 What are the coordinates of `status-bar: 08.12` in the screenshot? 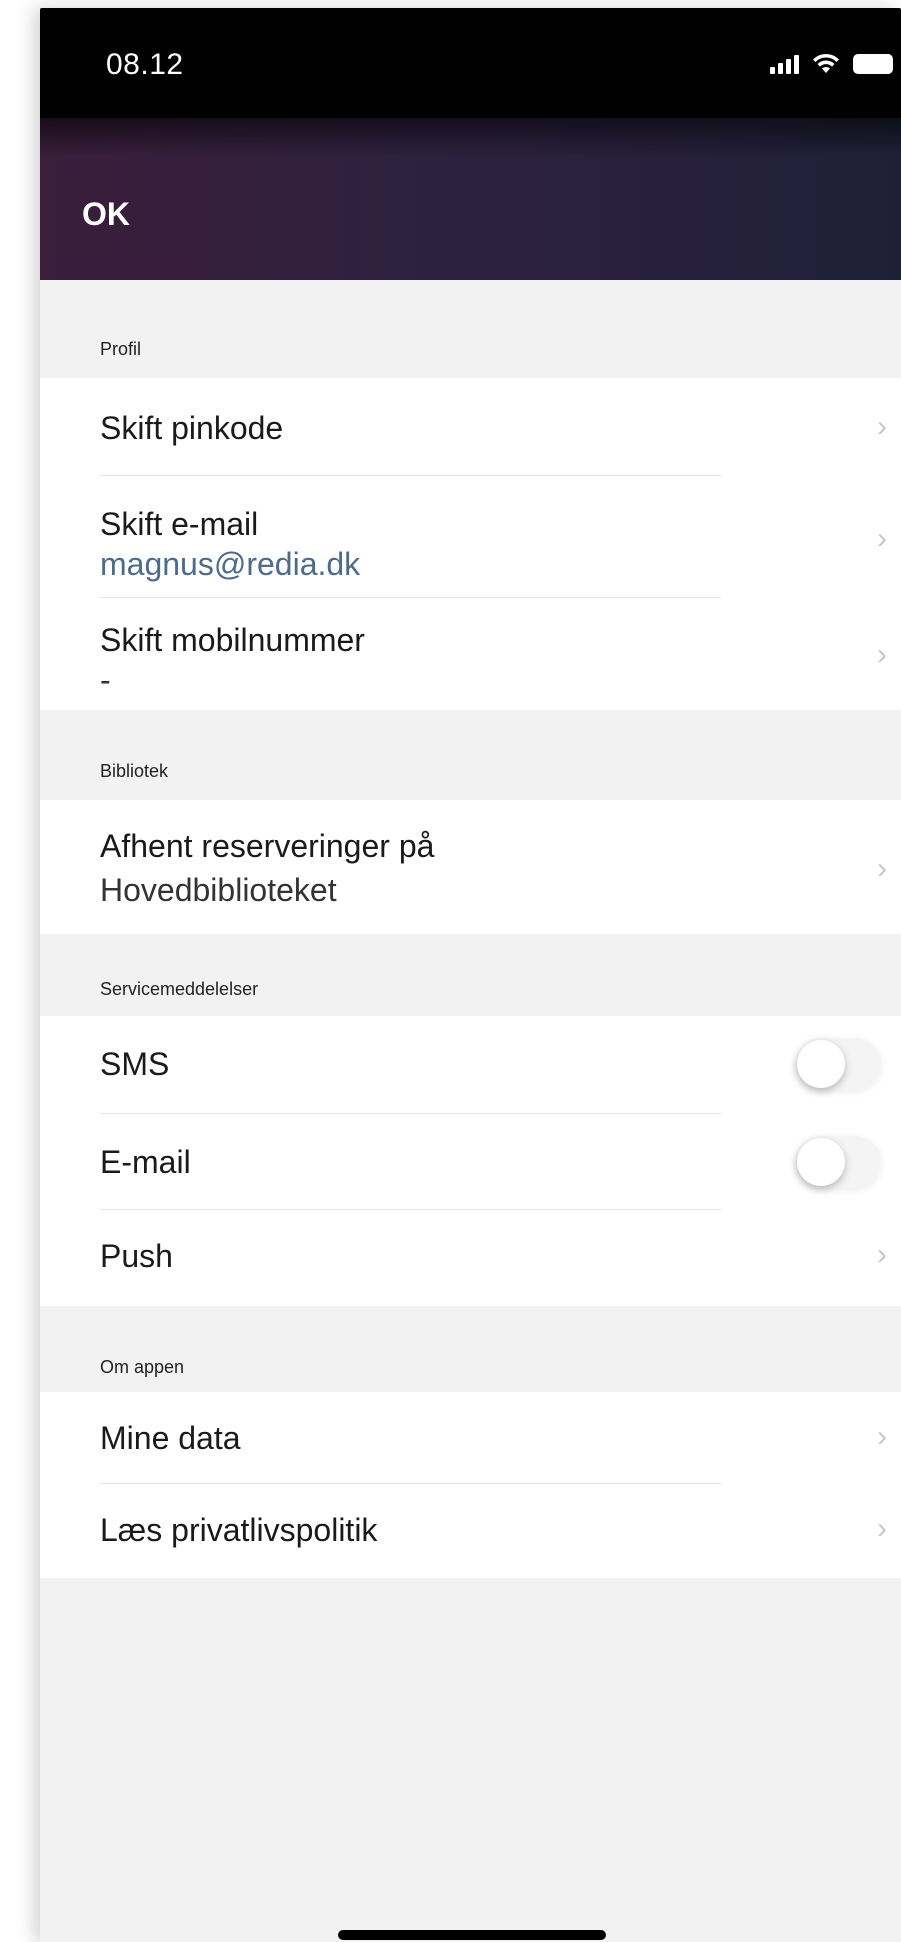 It's located at (470, 63).